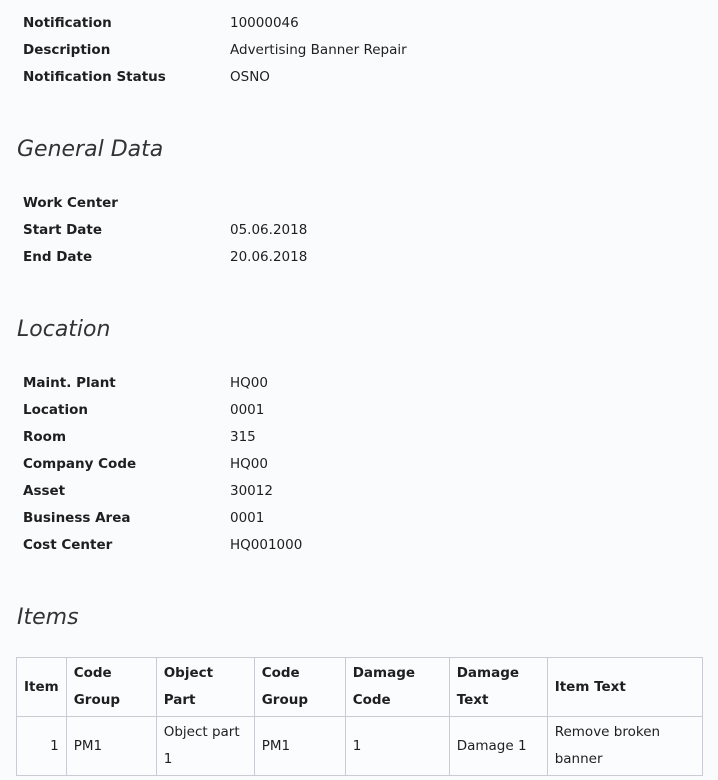 This screenshot has width=718, height=780. Describe the element at coordinates (44, 490) in the screenshot. I see `asset-label: Asset` at that location.